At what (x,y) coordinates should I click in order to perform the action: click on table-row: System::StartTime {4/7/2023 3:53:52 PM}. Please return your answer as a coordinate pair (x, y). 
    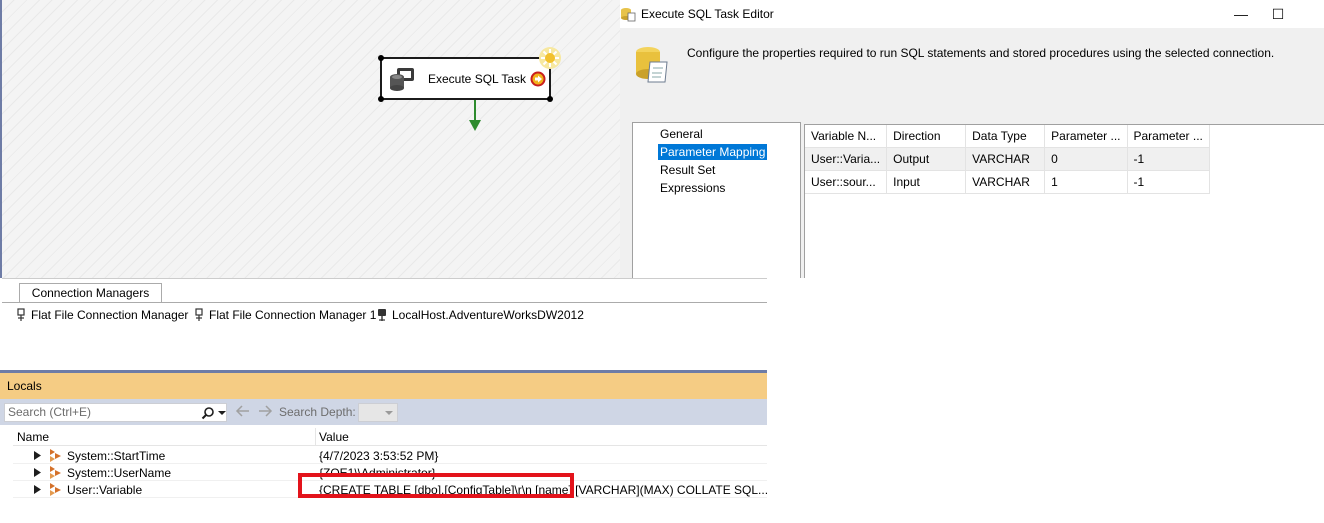
    Looking at the image, I should click on (390, 455).